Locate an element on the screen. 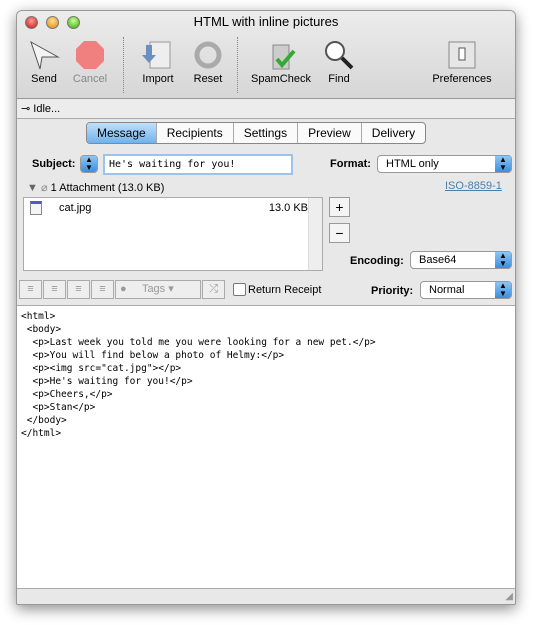 The height and width of the screenshot is (625, 533). body-line: <body> is located at coordinates (41, 329).